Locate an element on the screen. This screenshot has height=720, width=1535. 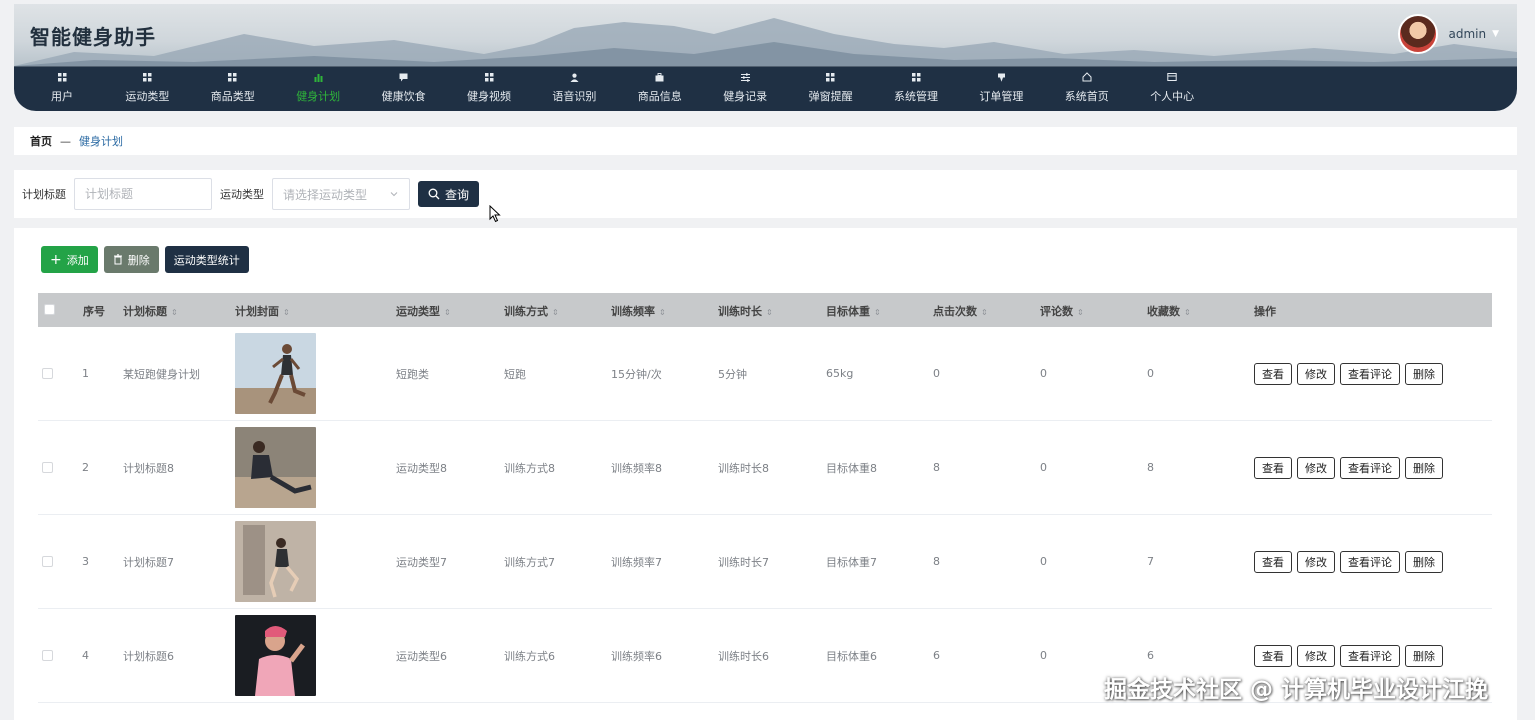
column-header: 评论数 ⇕ is located at coordinates (1062, 311).